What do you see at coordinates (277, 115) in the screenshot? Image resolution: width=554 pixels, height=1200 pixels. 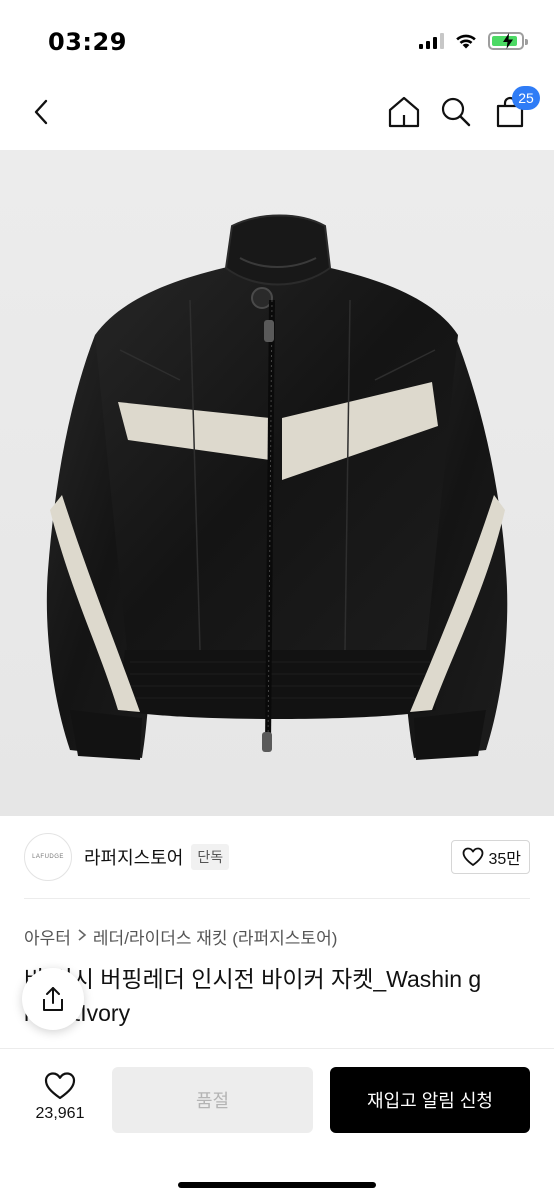 I see `top-nav-bar: 25` at bounding box center [277, 115].